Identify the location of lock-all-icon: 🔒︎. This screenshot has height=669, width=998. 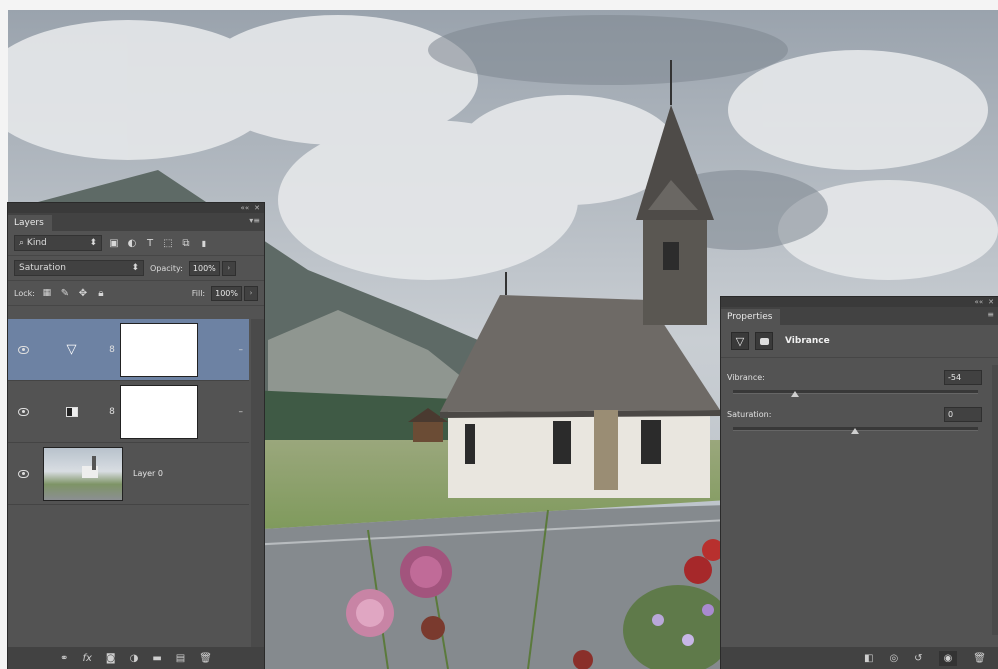
(101, 293).